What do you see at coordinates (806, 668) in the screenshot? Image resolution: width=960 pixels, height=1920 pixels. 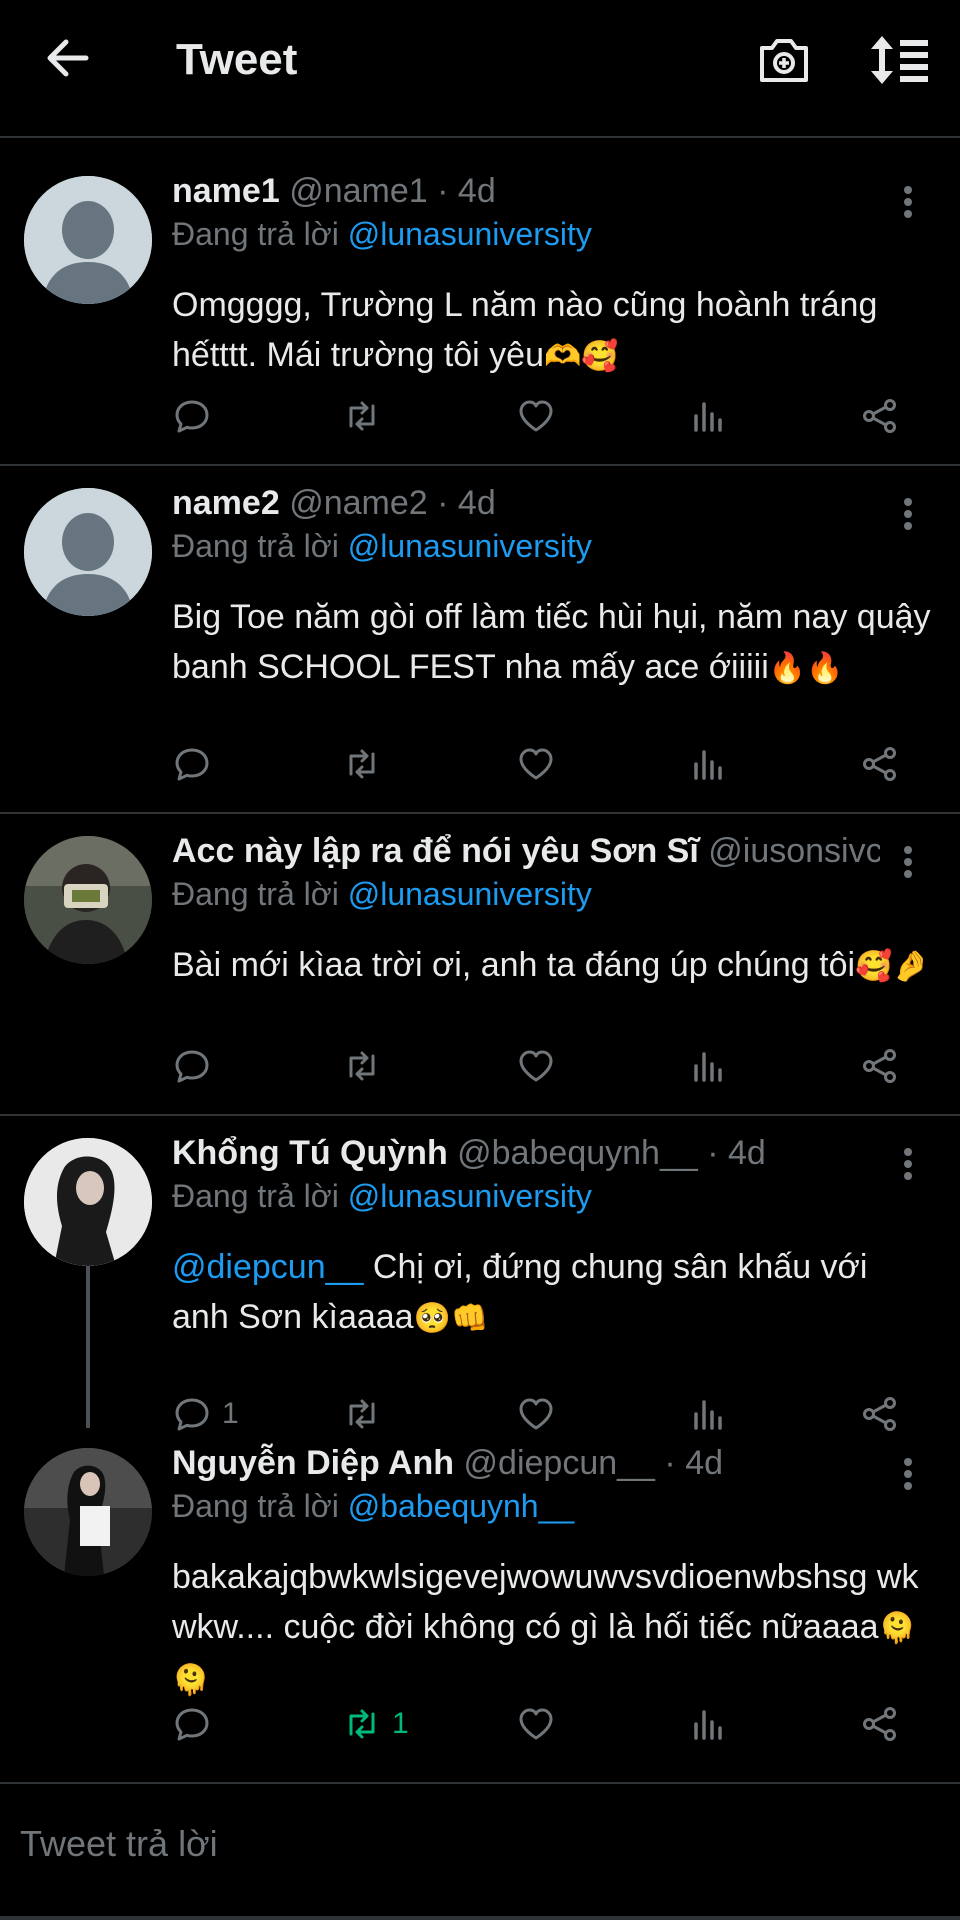 I see `tweet-emoji: 🔥🔥` at bounding box center [806, 668].